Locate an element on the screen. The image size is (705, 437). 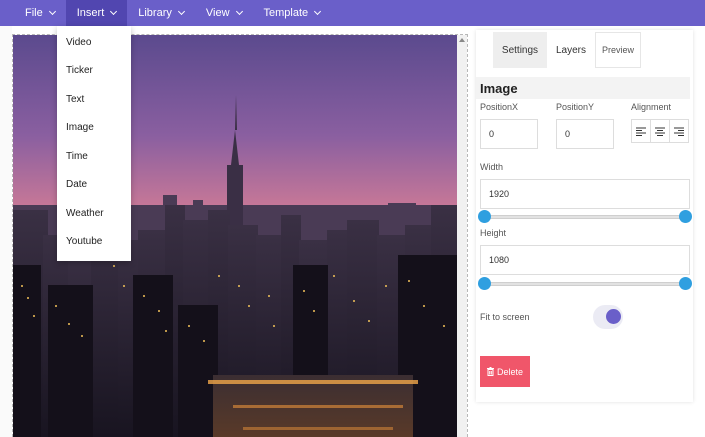
position-y-input is located at coordinates (585, 134).